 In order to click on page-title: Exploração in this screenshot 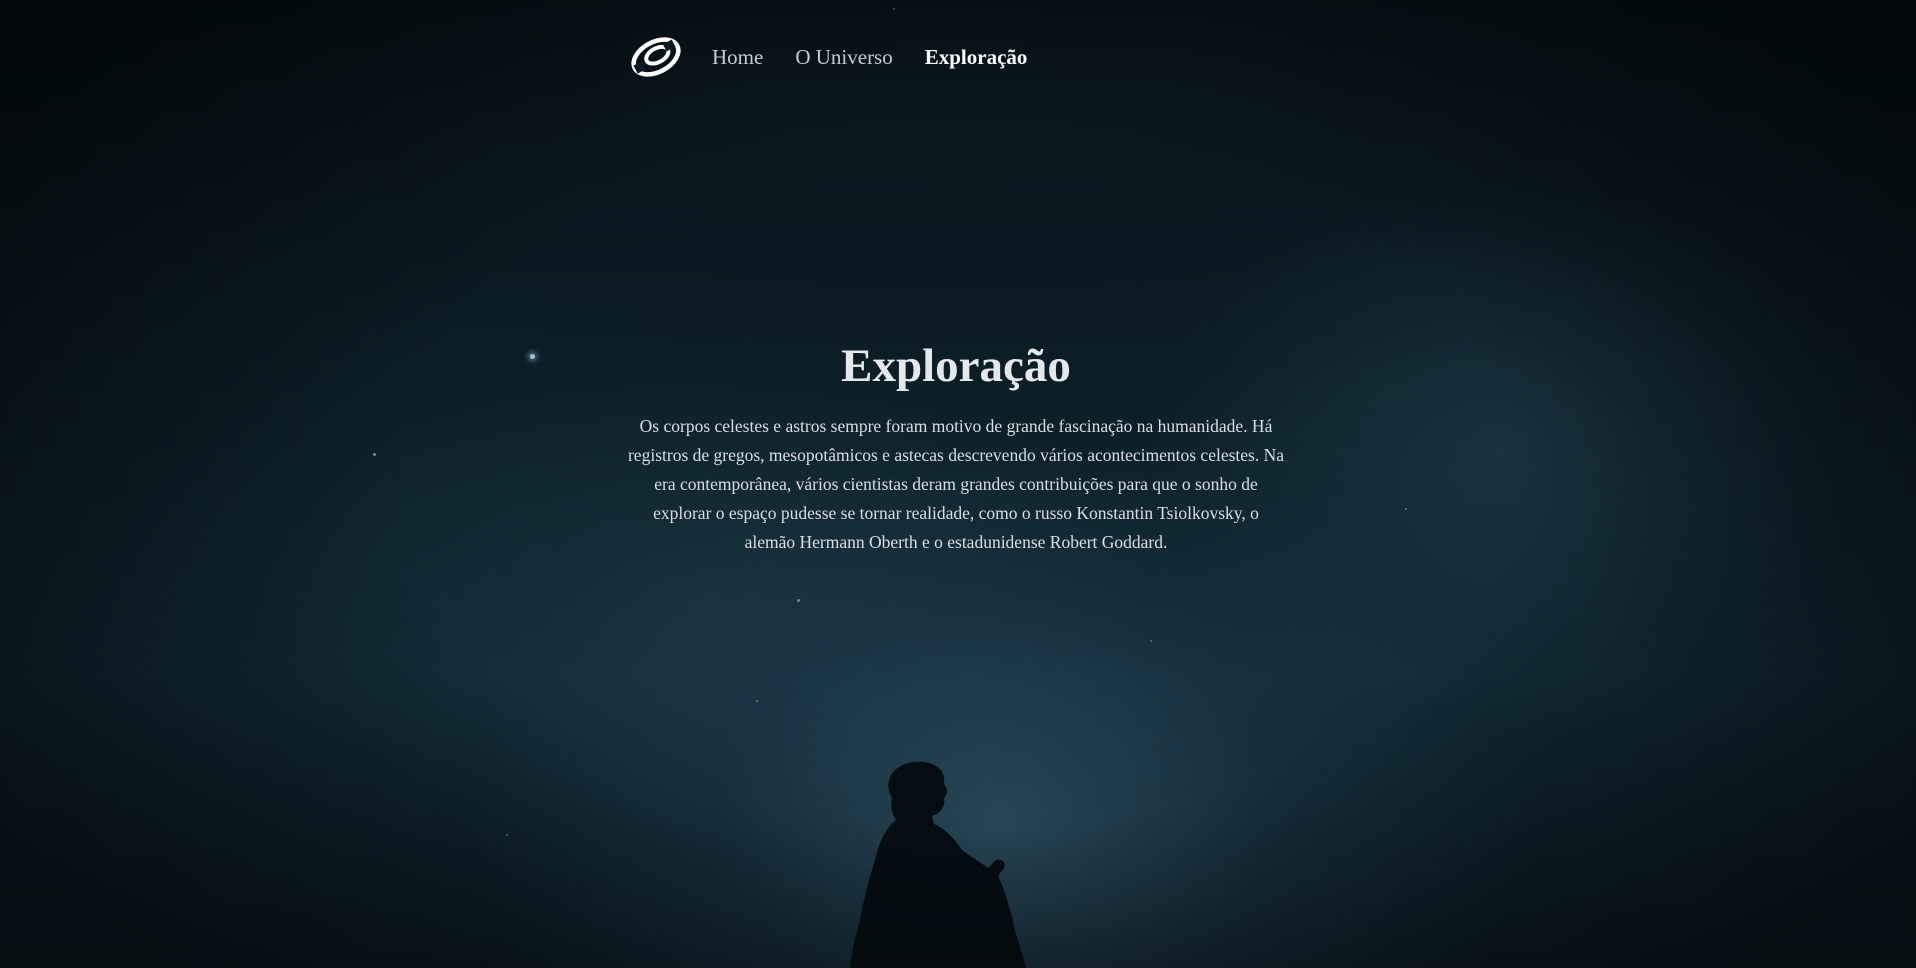, I will do `click(956, 366)`.